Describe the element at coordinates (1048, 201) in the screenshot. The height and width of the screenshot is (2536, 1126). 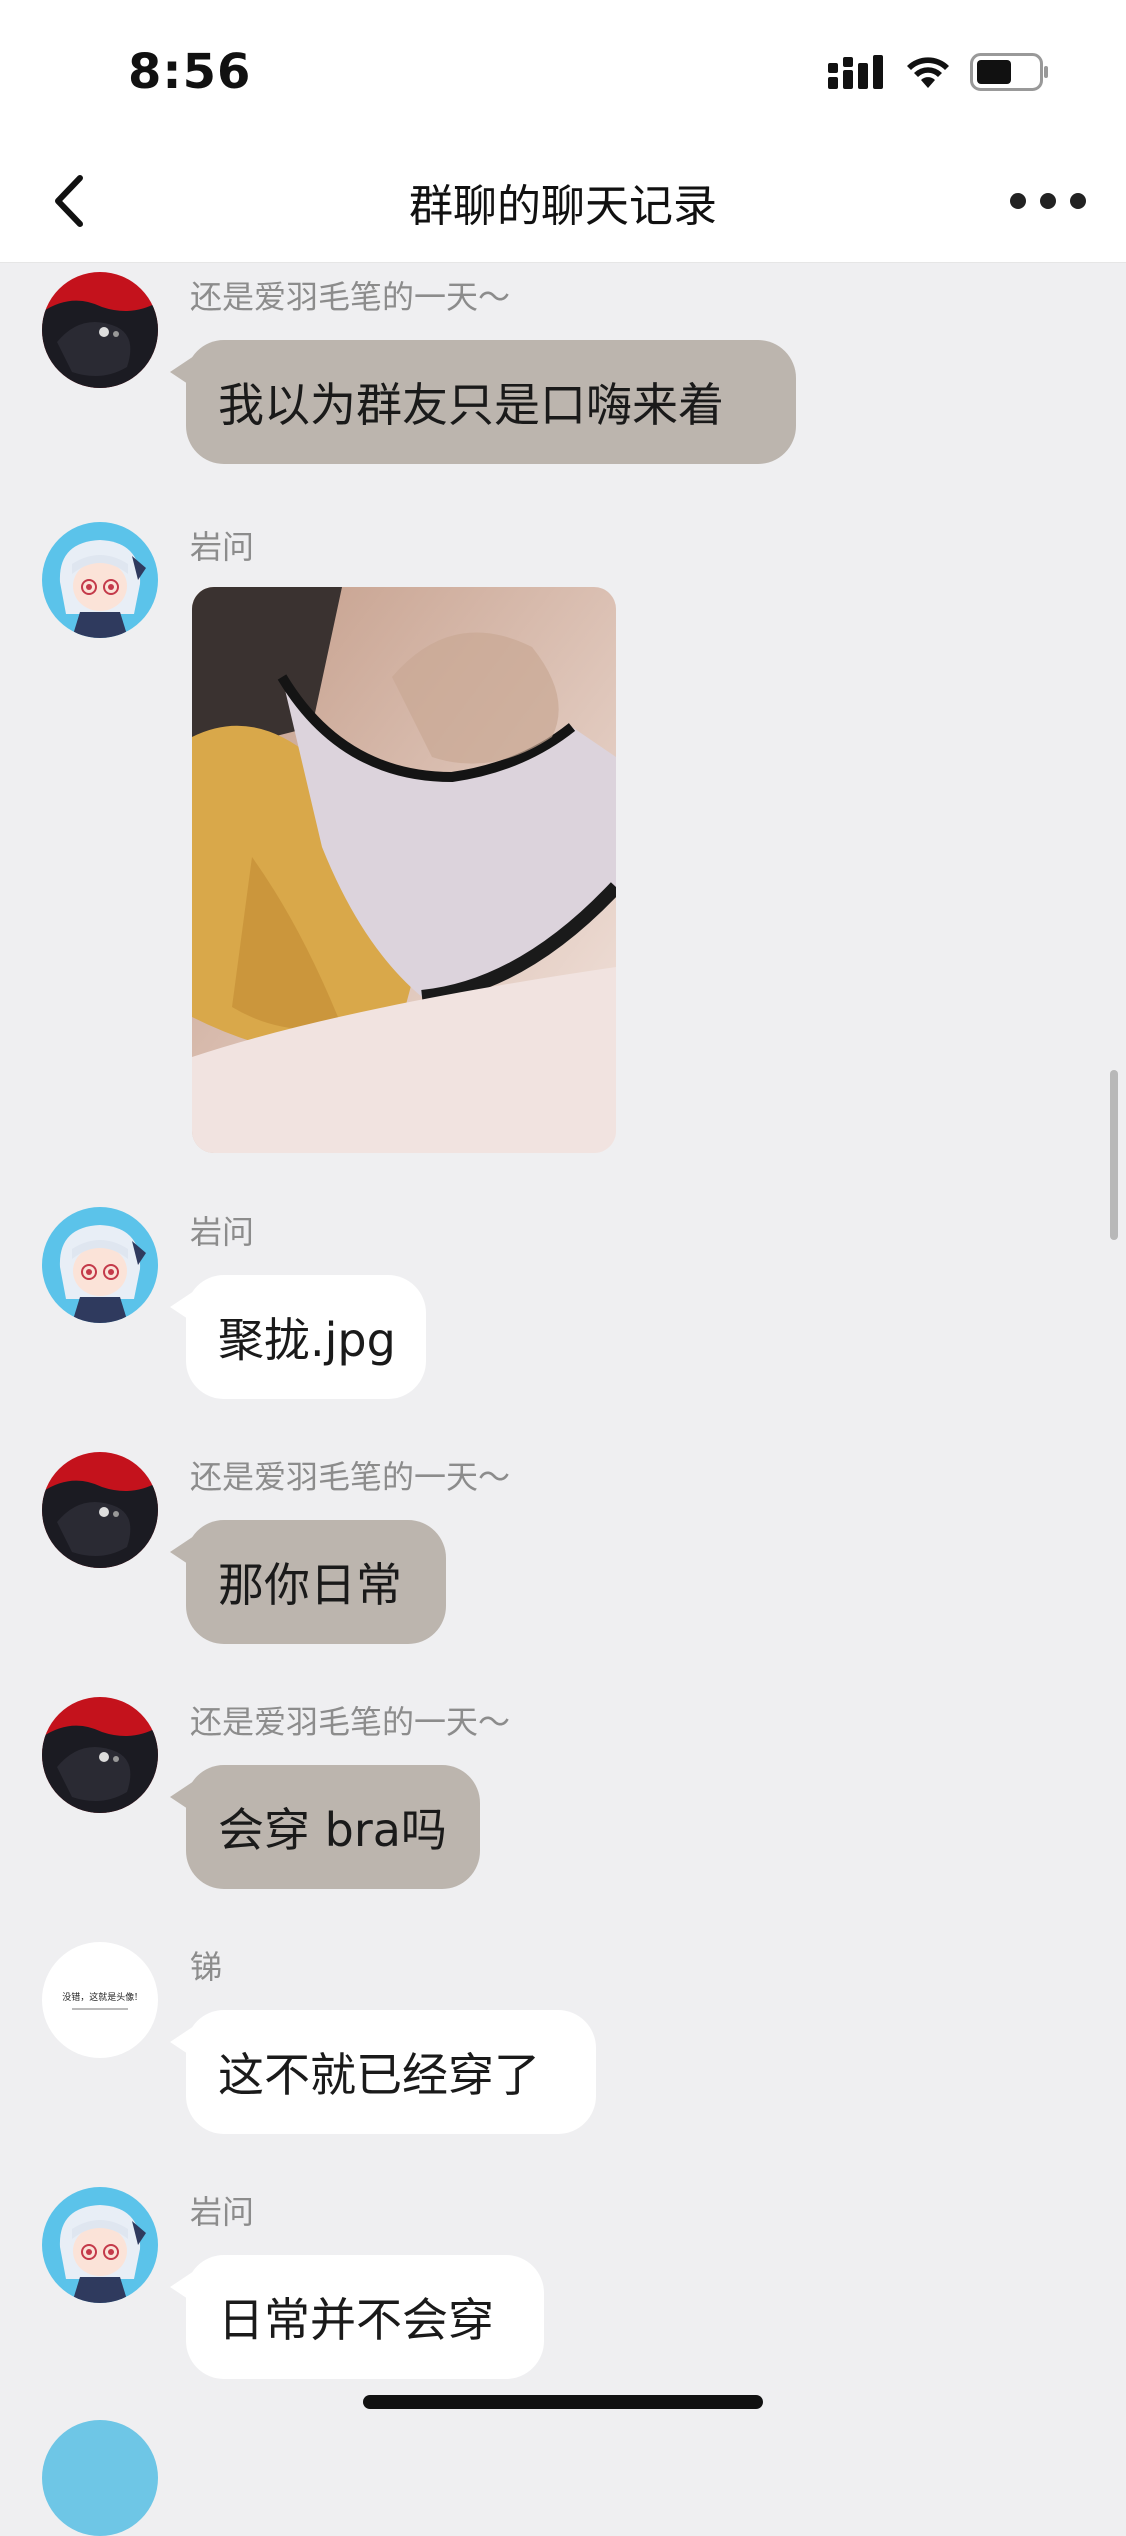
I see `more-button` at that location.